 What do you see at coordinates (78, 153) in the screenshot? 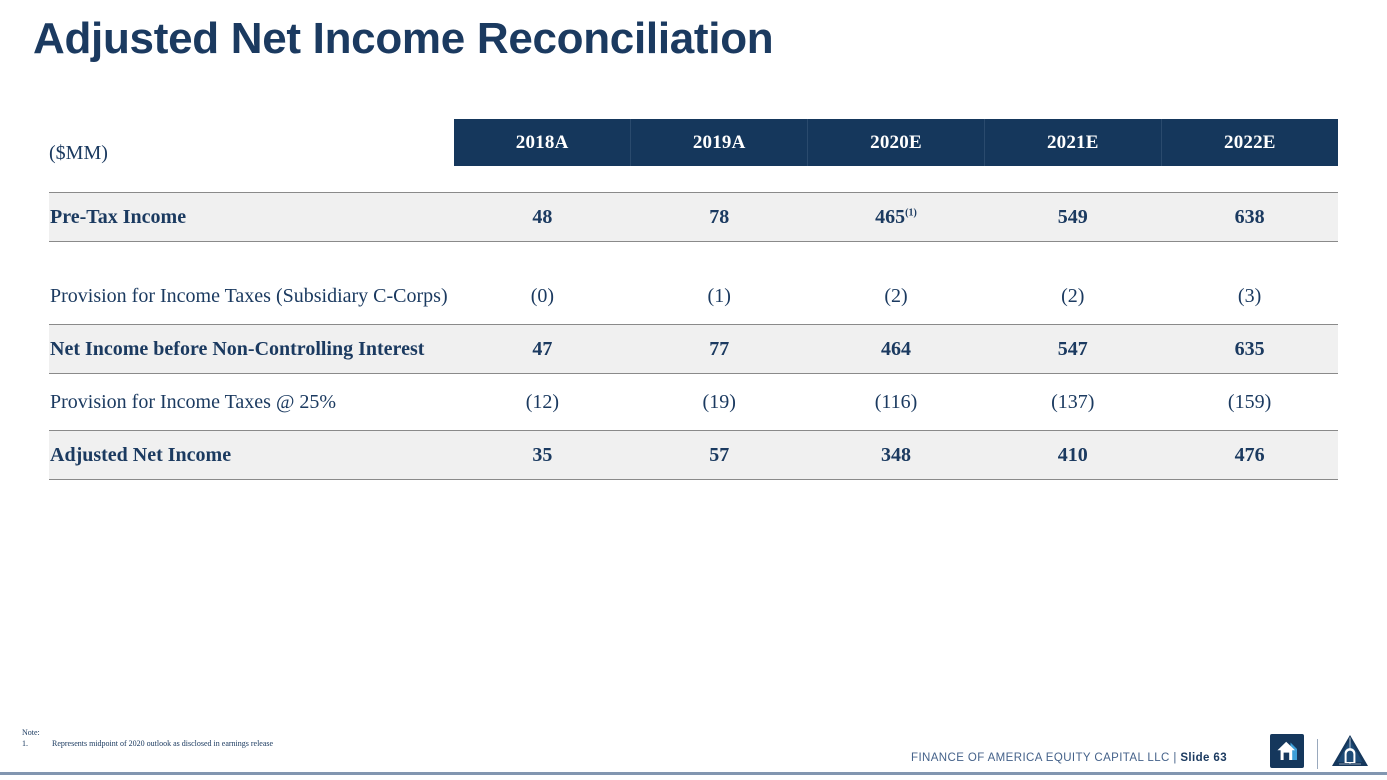
I see `units-label: ($MM)` at bounding box center [78, 153].